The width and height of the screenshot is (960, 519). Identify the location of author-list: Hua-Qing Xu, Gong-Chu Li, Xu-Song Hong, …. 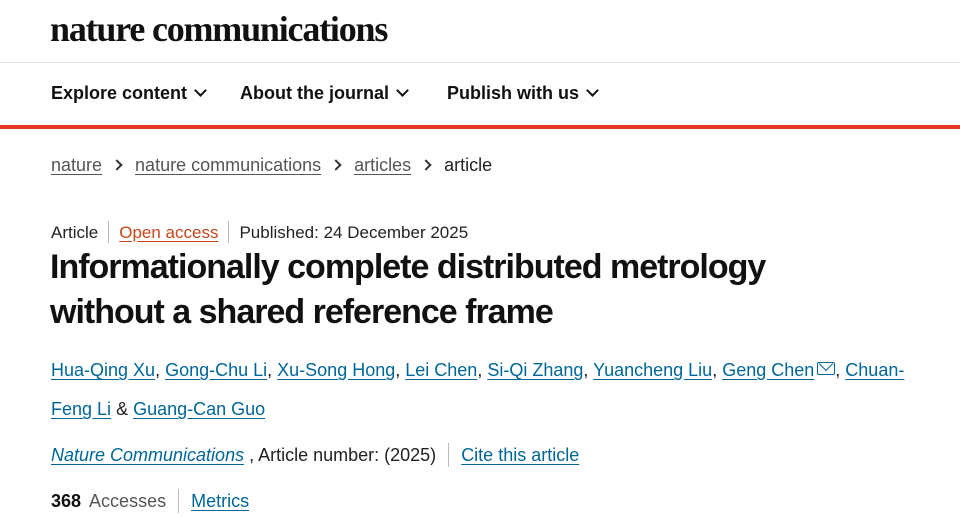
(478, 389).